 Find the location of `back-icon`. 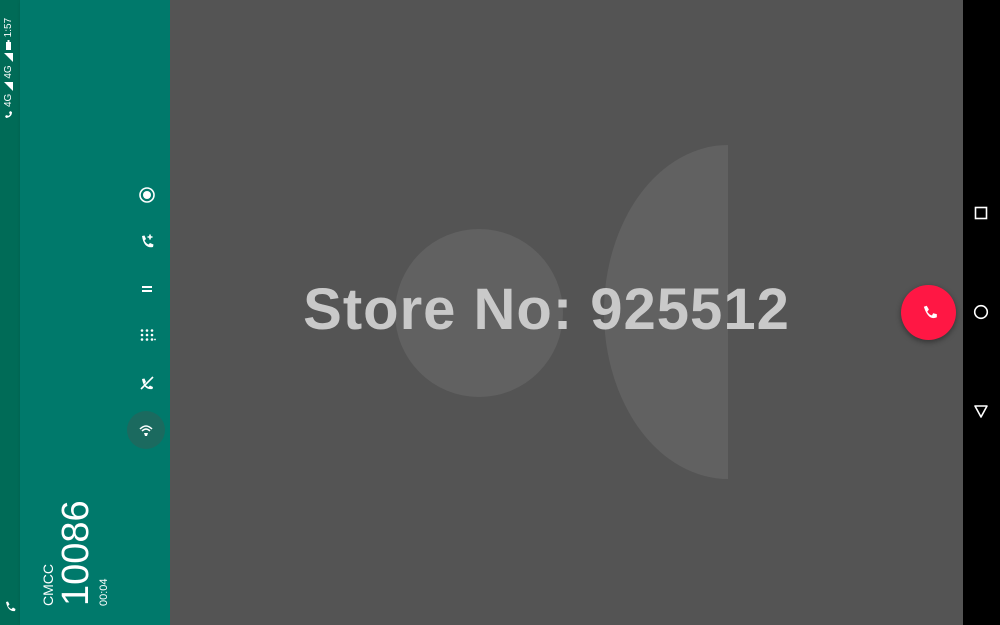

back-icon is located at coordinates (981, 411).